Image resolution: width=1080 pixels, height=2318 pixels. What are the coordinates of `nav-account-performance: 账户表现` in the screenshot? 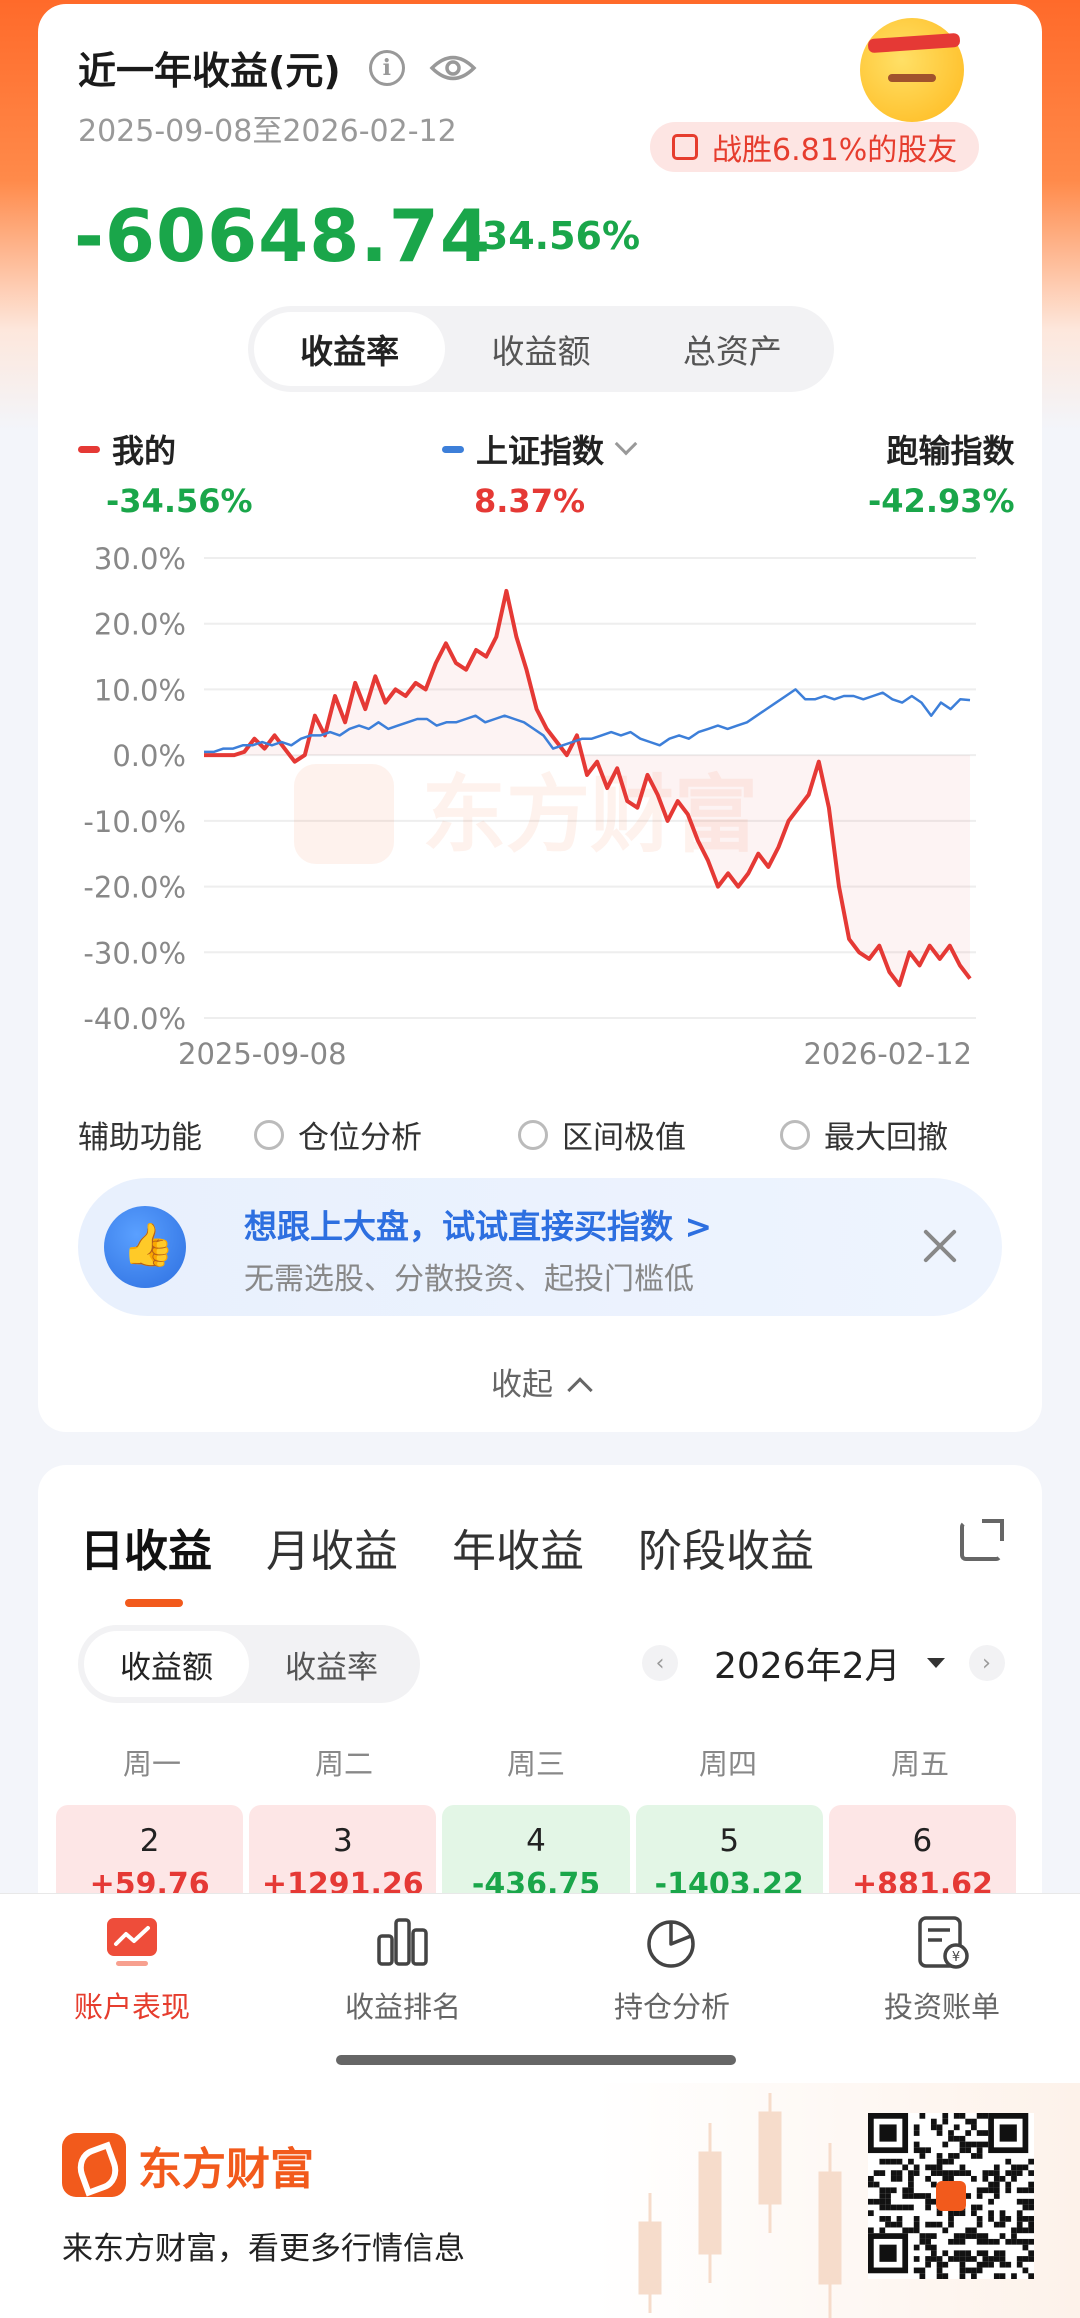 It's located at (132, 1970).